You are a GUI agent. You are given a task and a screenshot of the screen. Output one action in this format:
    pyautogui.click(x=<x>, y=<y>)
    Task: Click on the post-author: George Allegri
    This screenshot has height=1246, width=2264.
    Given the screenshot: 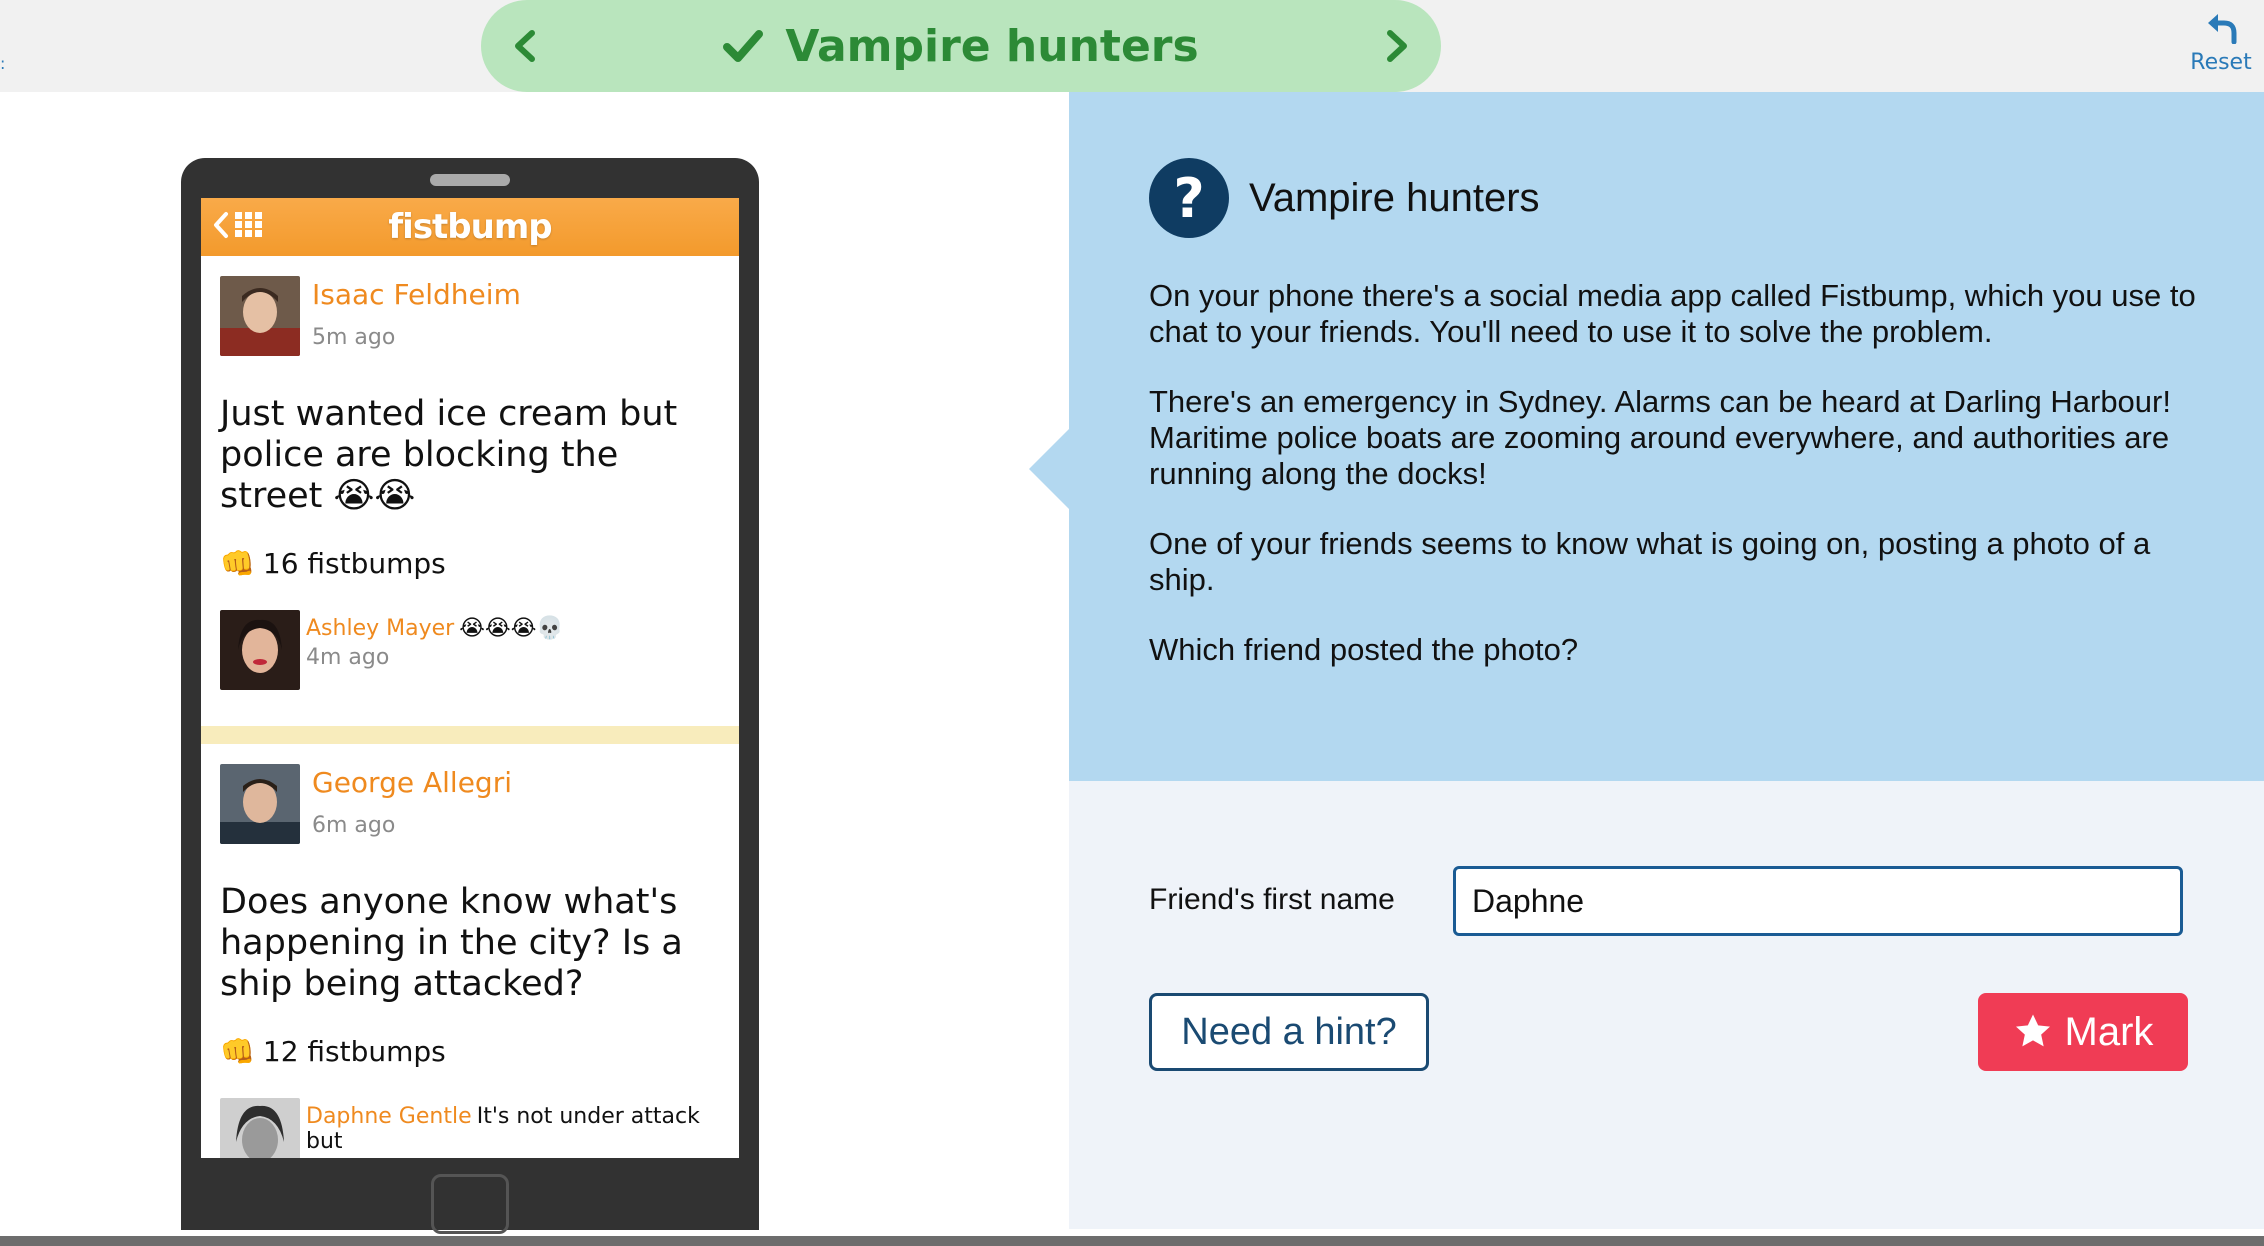 What is the action you would take?
    pyautogui.click(x=412, y=782)
    